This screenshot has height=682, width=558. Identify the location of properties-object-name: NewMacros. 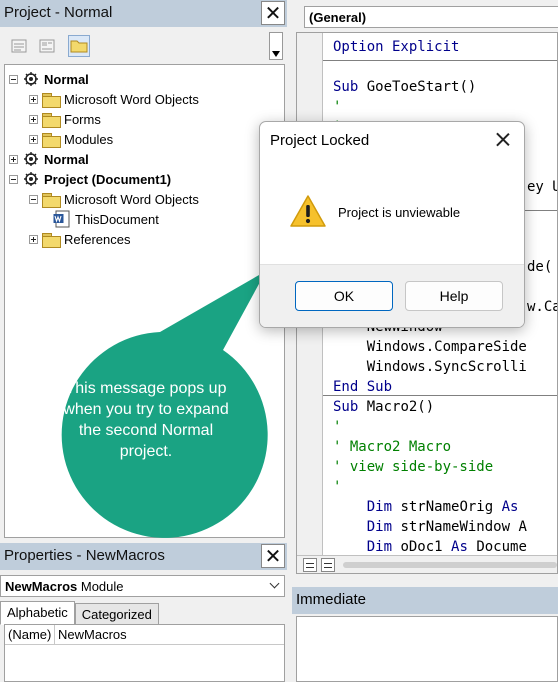
(41, 586).